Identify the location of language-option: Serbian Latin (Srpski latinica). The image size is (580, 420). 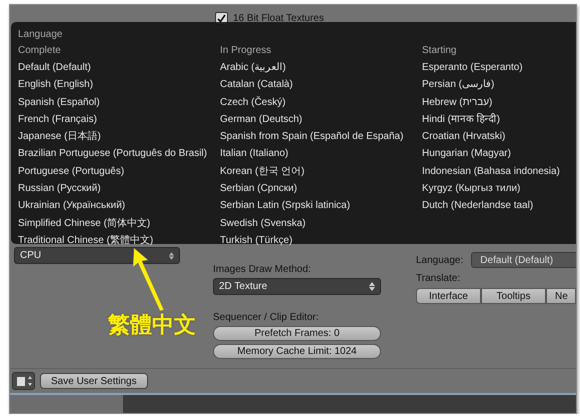
(321, 206).